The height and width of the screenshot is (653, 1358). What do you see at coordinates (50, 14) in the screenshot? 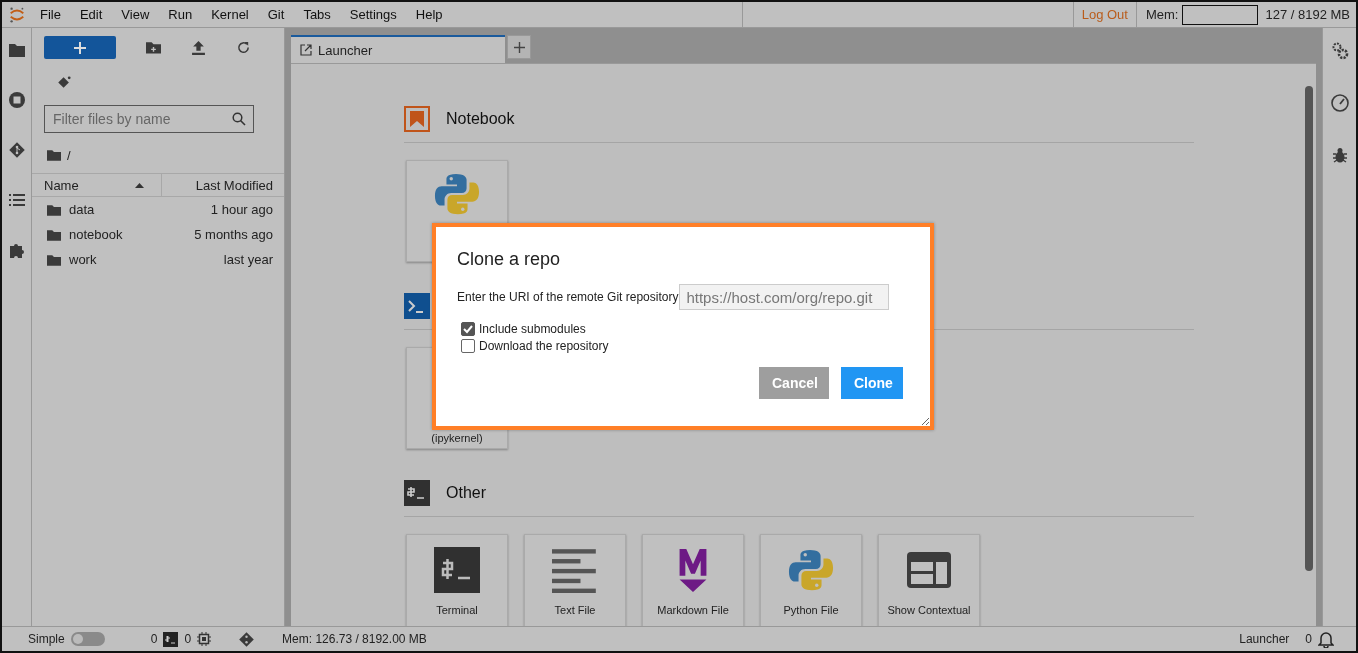
I see `menu-item: File` at bounding box center [50, 14].